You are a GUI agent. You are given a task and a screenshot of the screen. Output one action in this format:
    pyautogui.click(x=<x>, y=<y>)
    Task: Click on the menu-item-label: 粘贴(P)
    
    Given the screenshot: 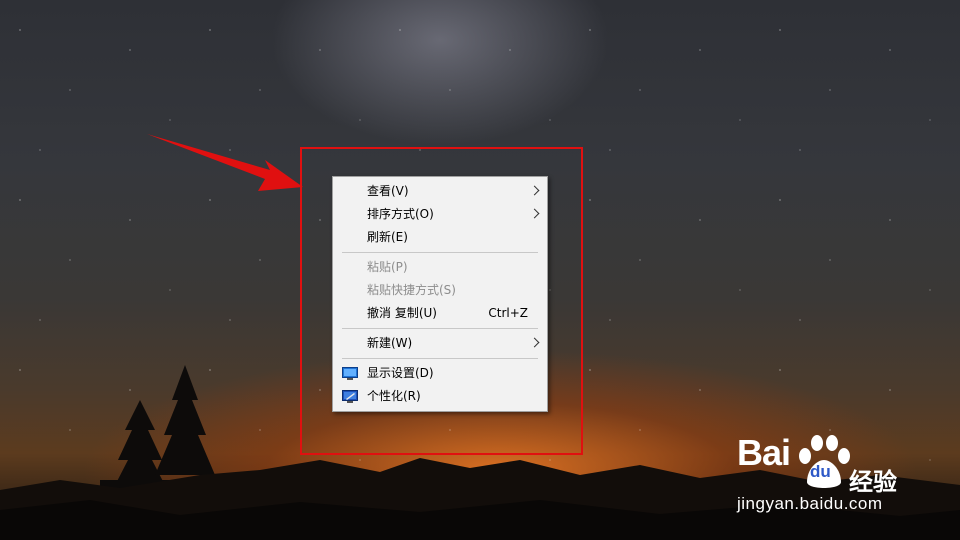 What is the action you would take?
    pyautogui.click(x=387, y=267)
    